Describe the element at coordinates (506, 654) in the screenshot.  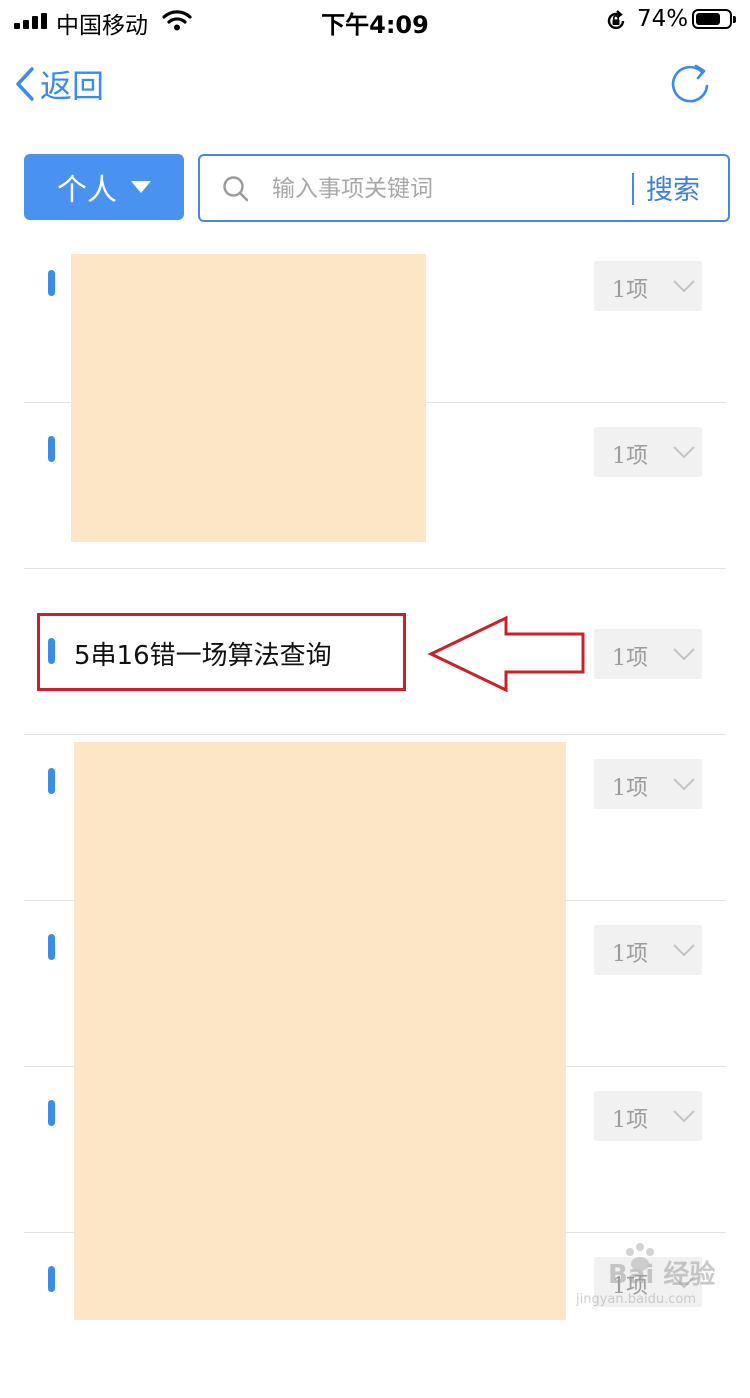
I see `arrow-left-icon` at that location.